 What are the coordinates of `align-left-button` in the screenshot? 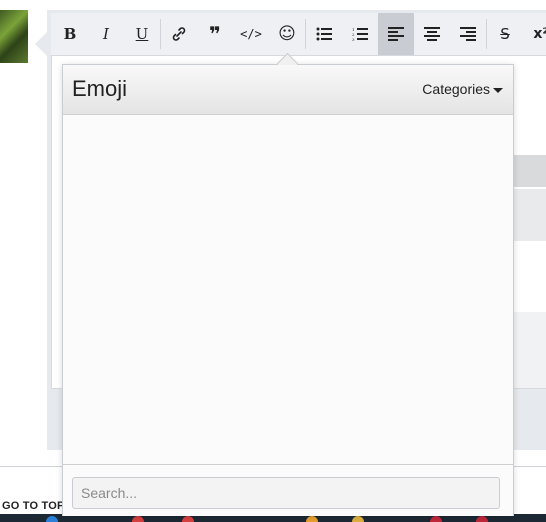 It's located at (396, 34).